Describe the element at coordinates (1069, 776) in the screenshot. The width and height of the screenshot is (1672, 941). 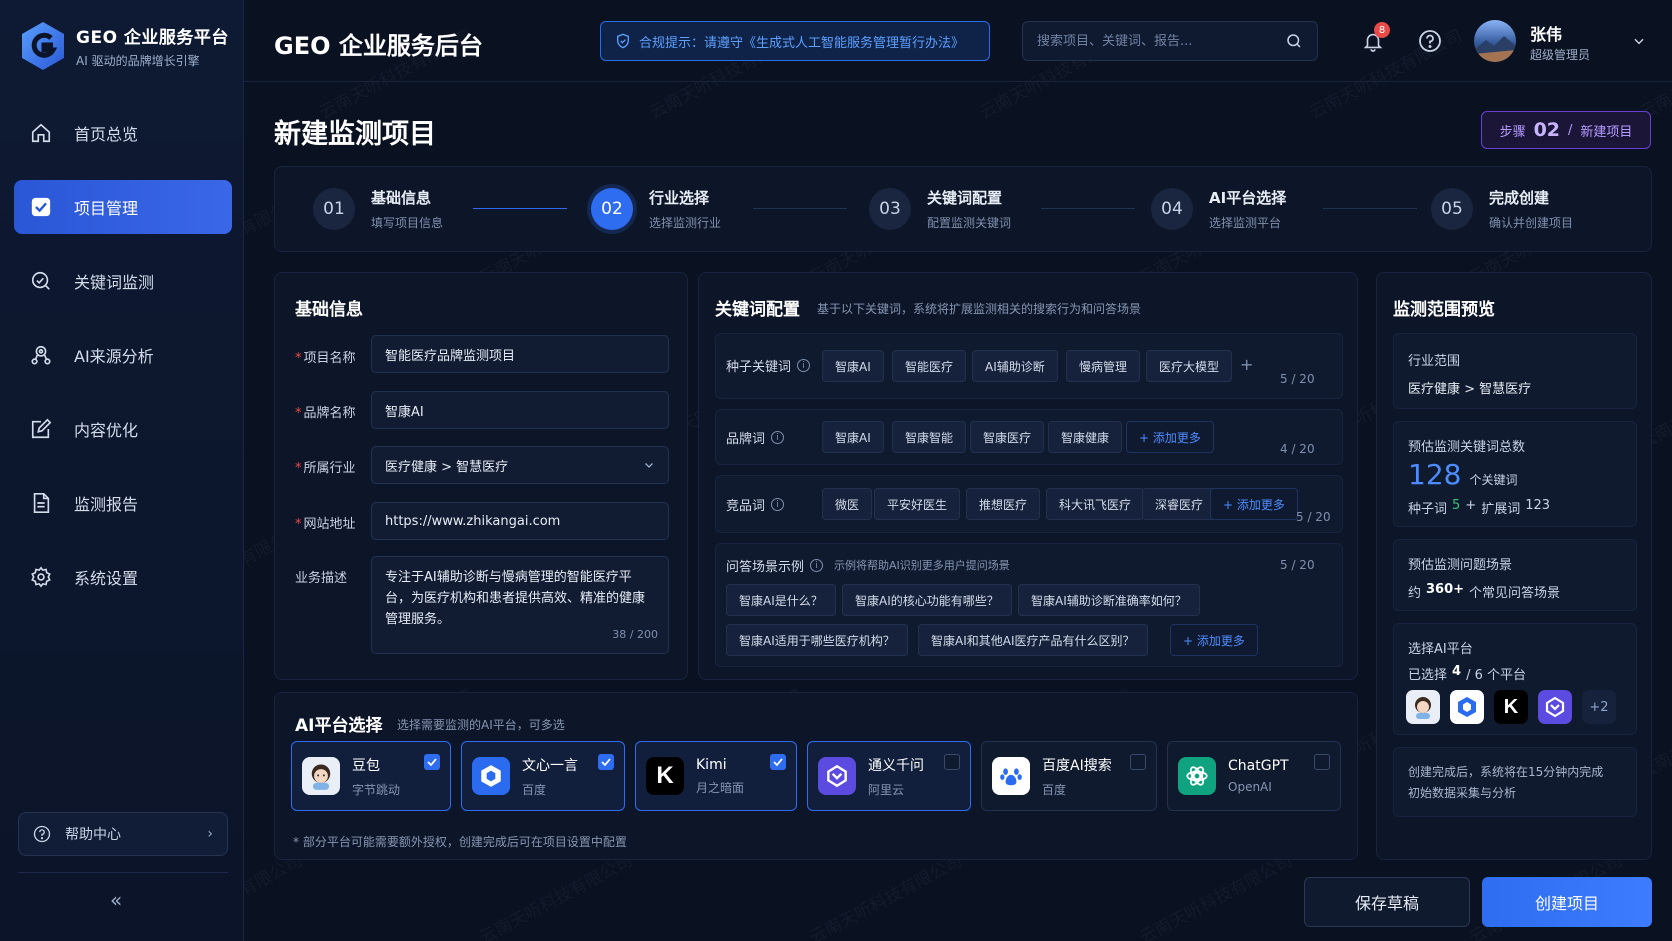
I see `platform-baidu-ai-search: 百度AI搜索 百度` at that location.